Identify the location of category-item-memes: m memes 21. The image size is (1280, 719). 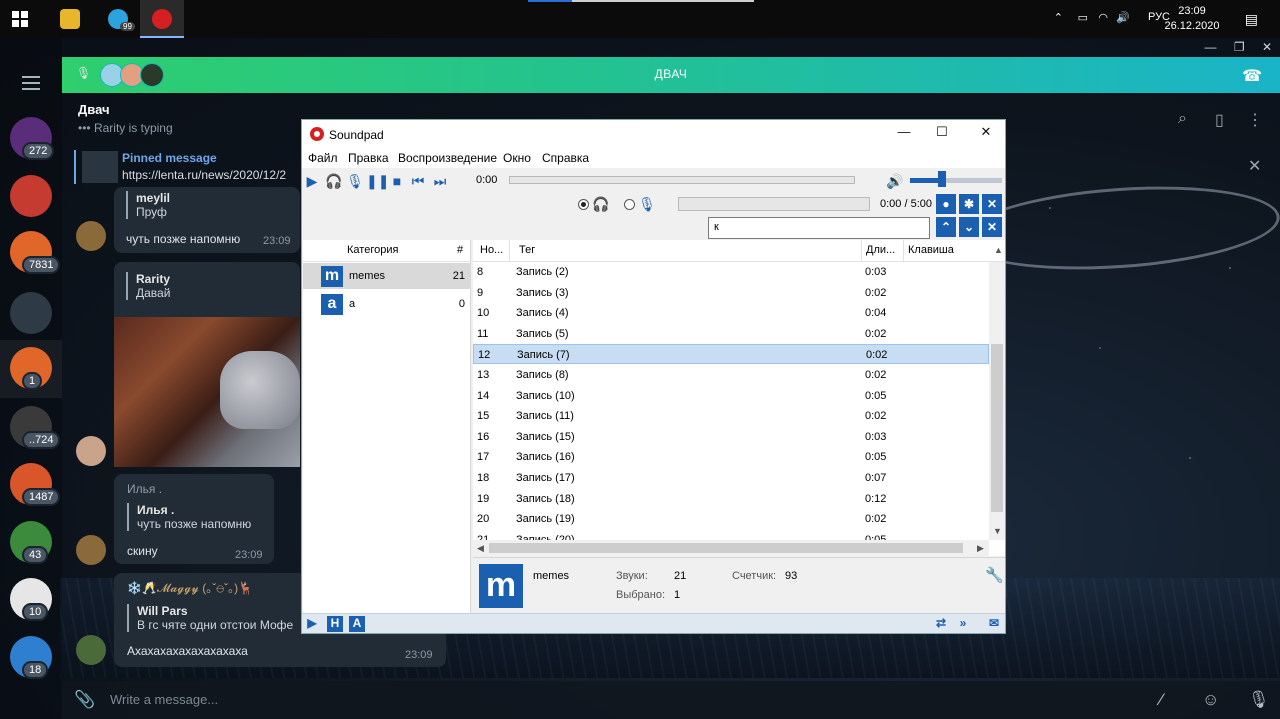
(387, 276).